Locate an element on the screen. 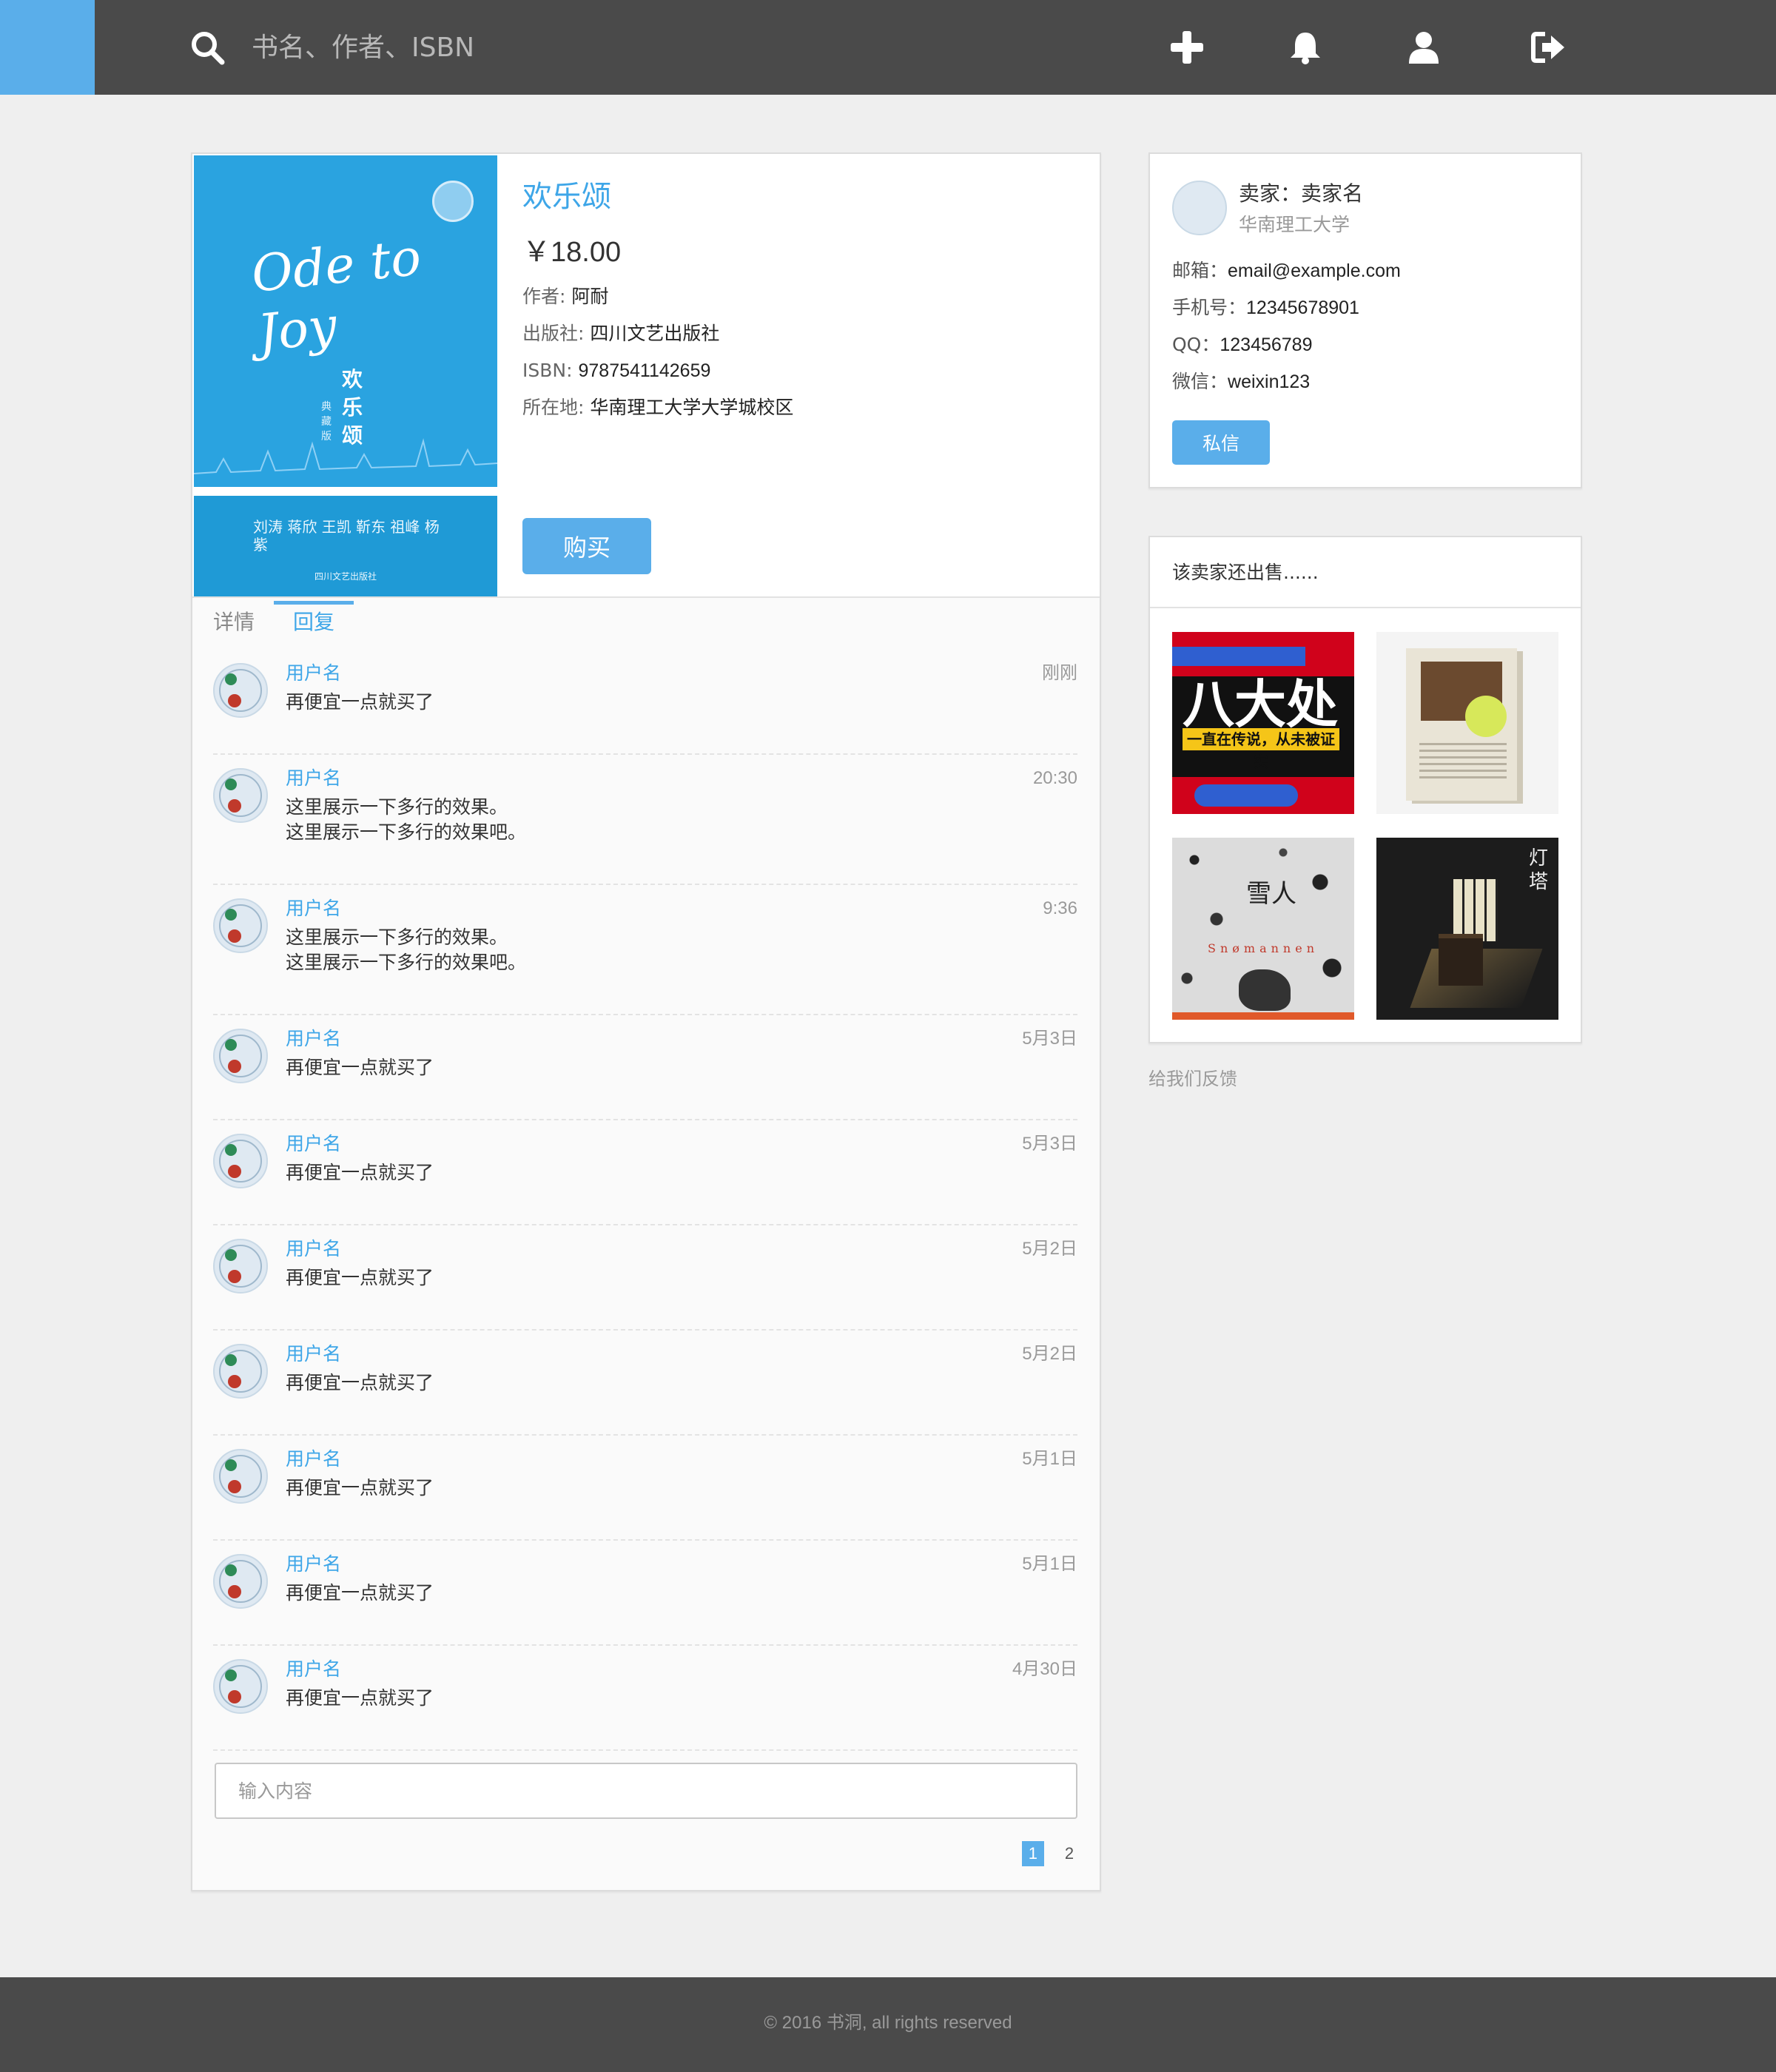 This screenshot has width=1776, height=2072. phone-label: 手机号： is located at coordinates (1209, 307).